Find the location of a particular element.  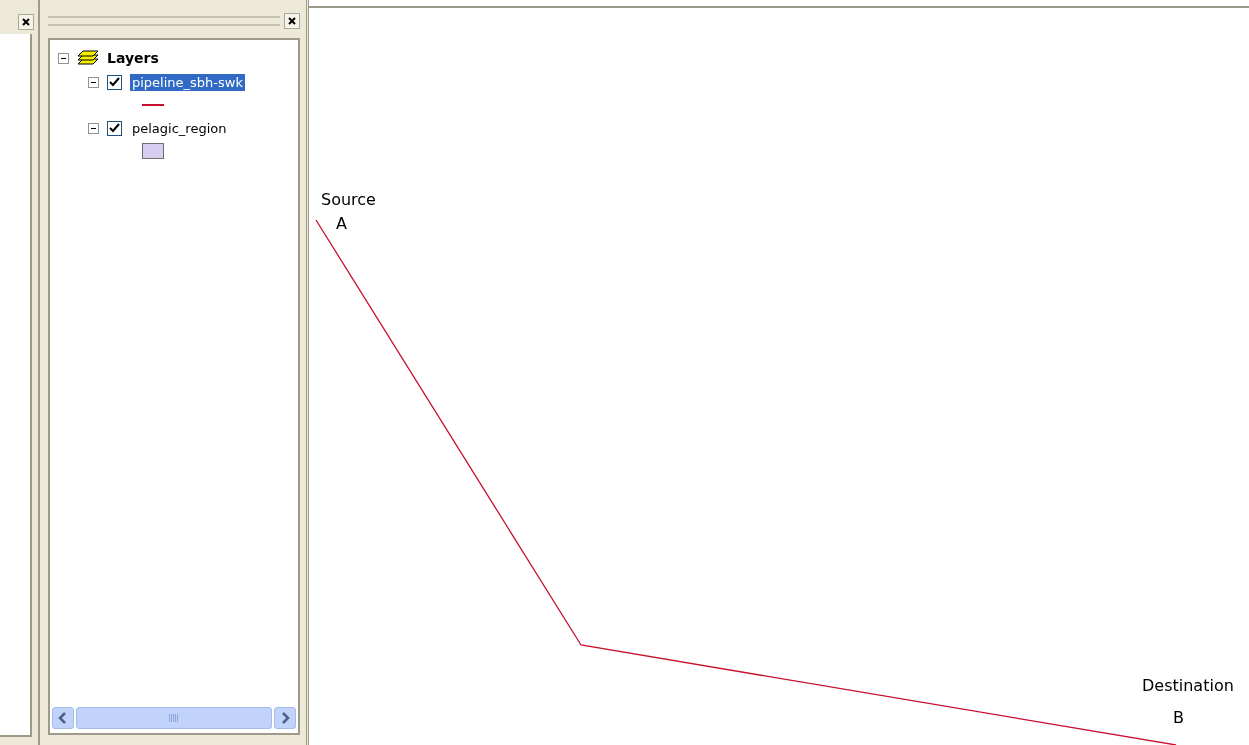

scroll-right-button is located at coordinates (285, 718).